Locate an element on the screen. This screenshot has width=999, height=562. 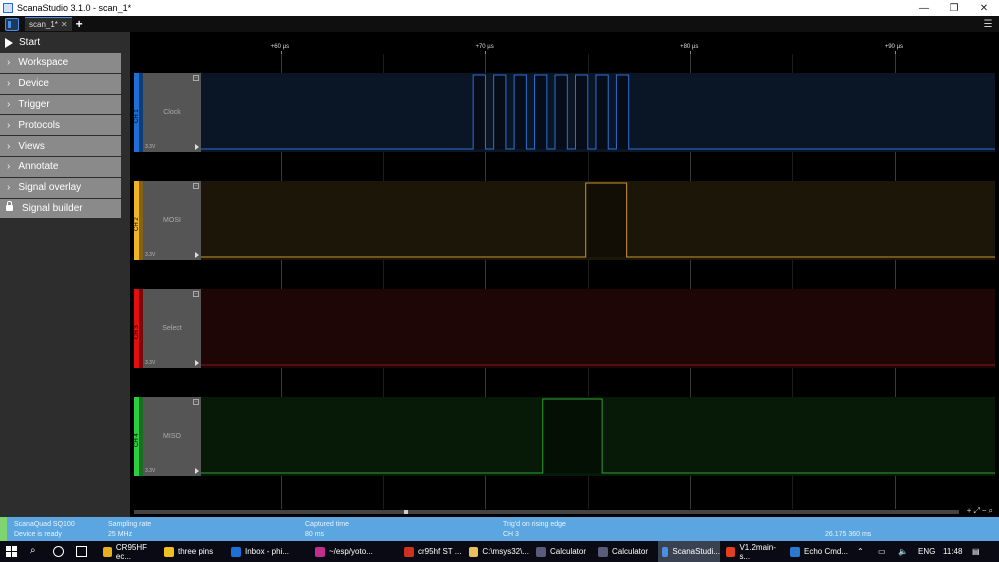
ruler-tick-label: +80 µs is located at coordinates (689, 47).